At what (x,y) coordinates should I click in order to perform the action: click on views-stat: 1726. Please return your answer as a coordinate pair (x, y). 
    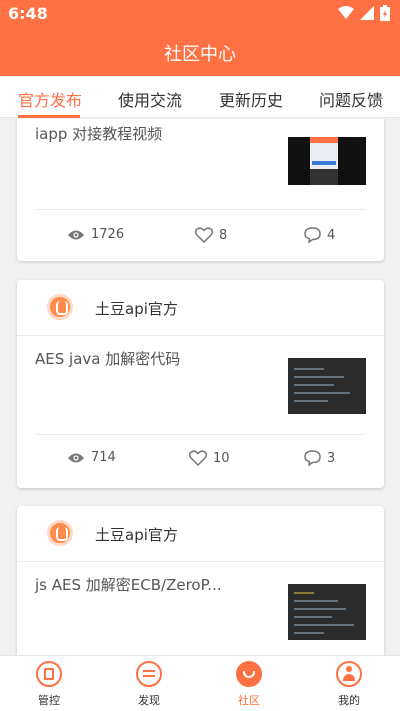
    Looking at the image, I should click on (95, 234).